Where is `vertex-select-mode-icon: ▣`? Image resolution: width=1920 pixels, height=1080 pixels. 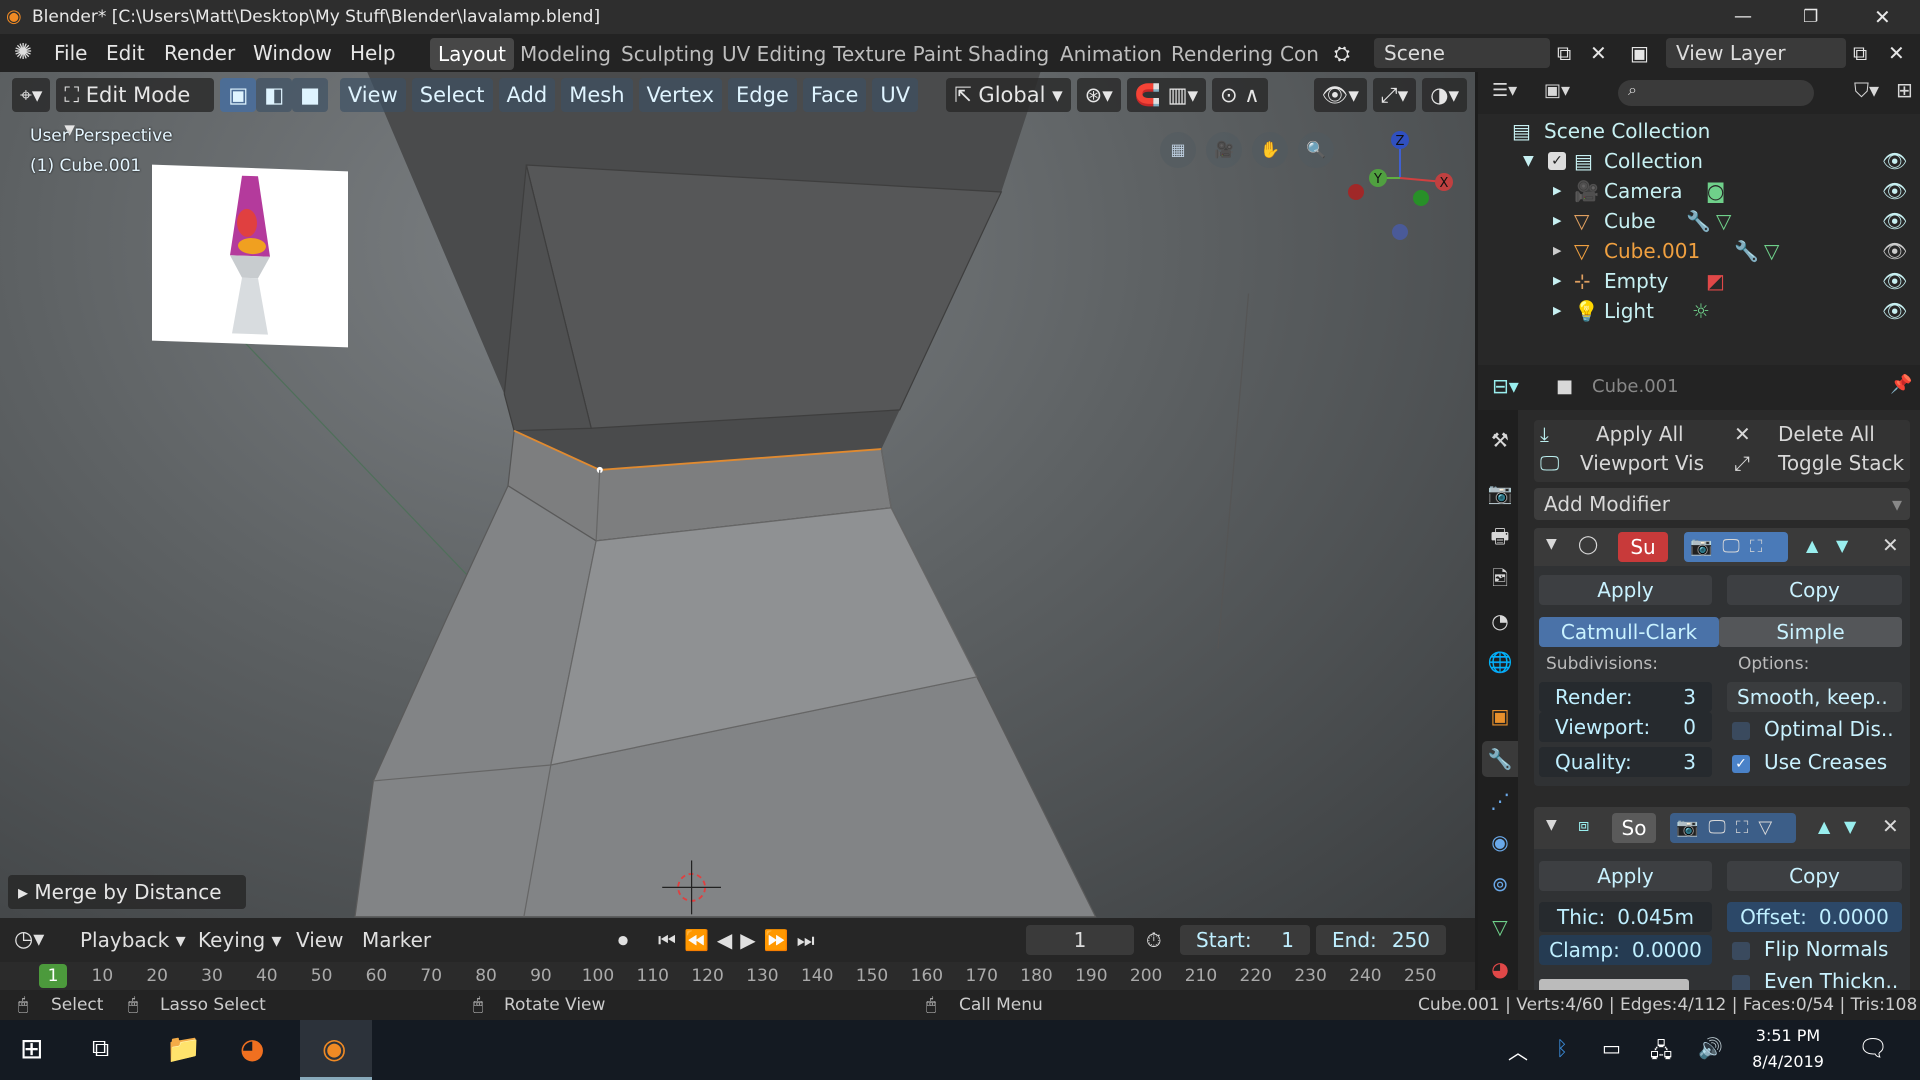 vertex-select-mode-icon: ▣ is located at coordinates (238, 95).